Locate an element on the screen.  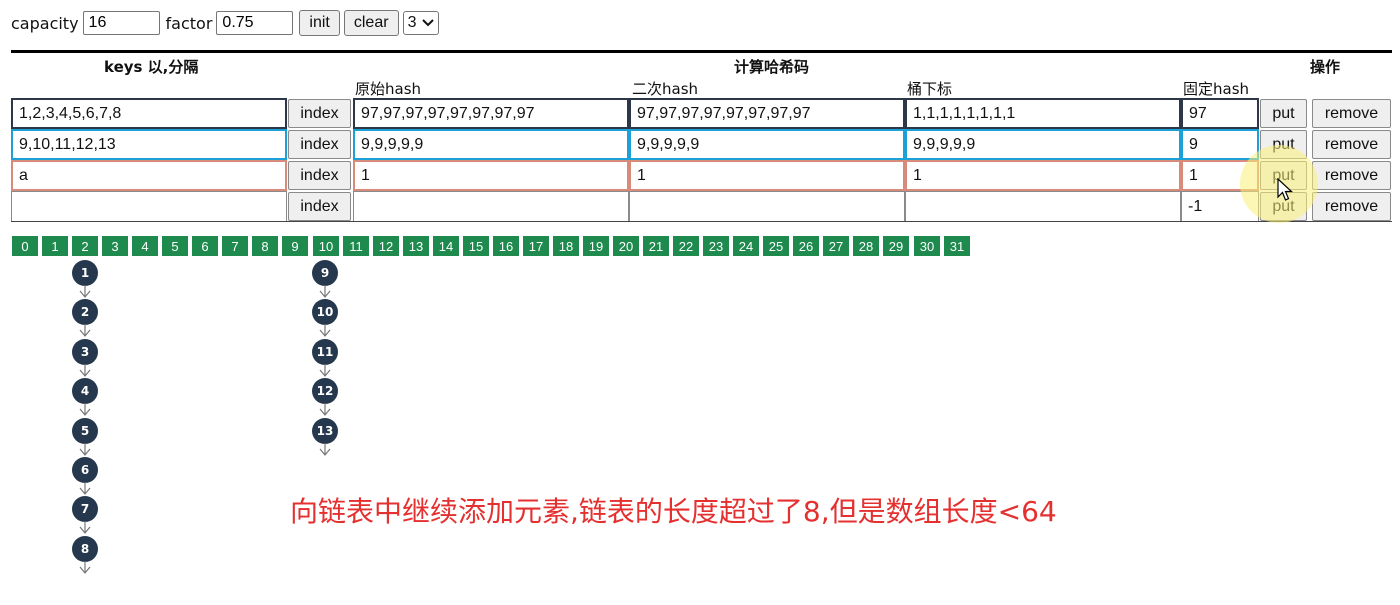
bucket-cell: 20 is located at coordinates (626, 246).